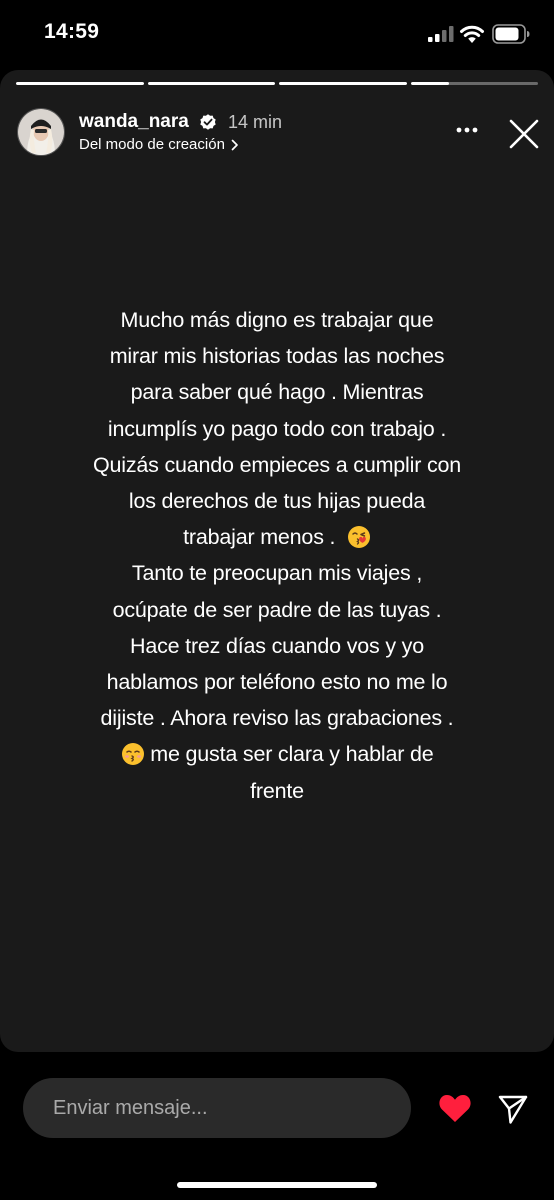  Describe the element at coordinates (292, 754) in the screenshot. I see `story-text-segment: me gusta ser clara y hablar de` at that location.